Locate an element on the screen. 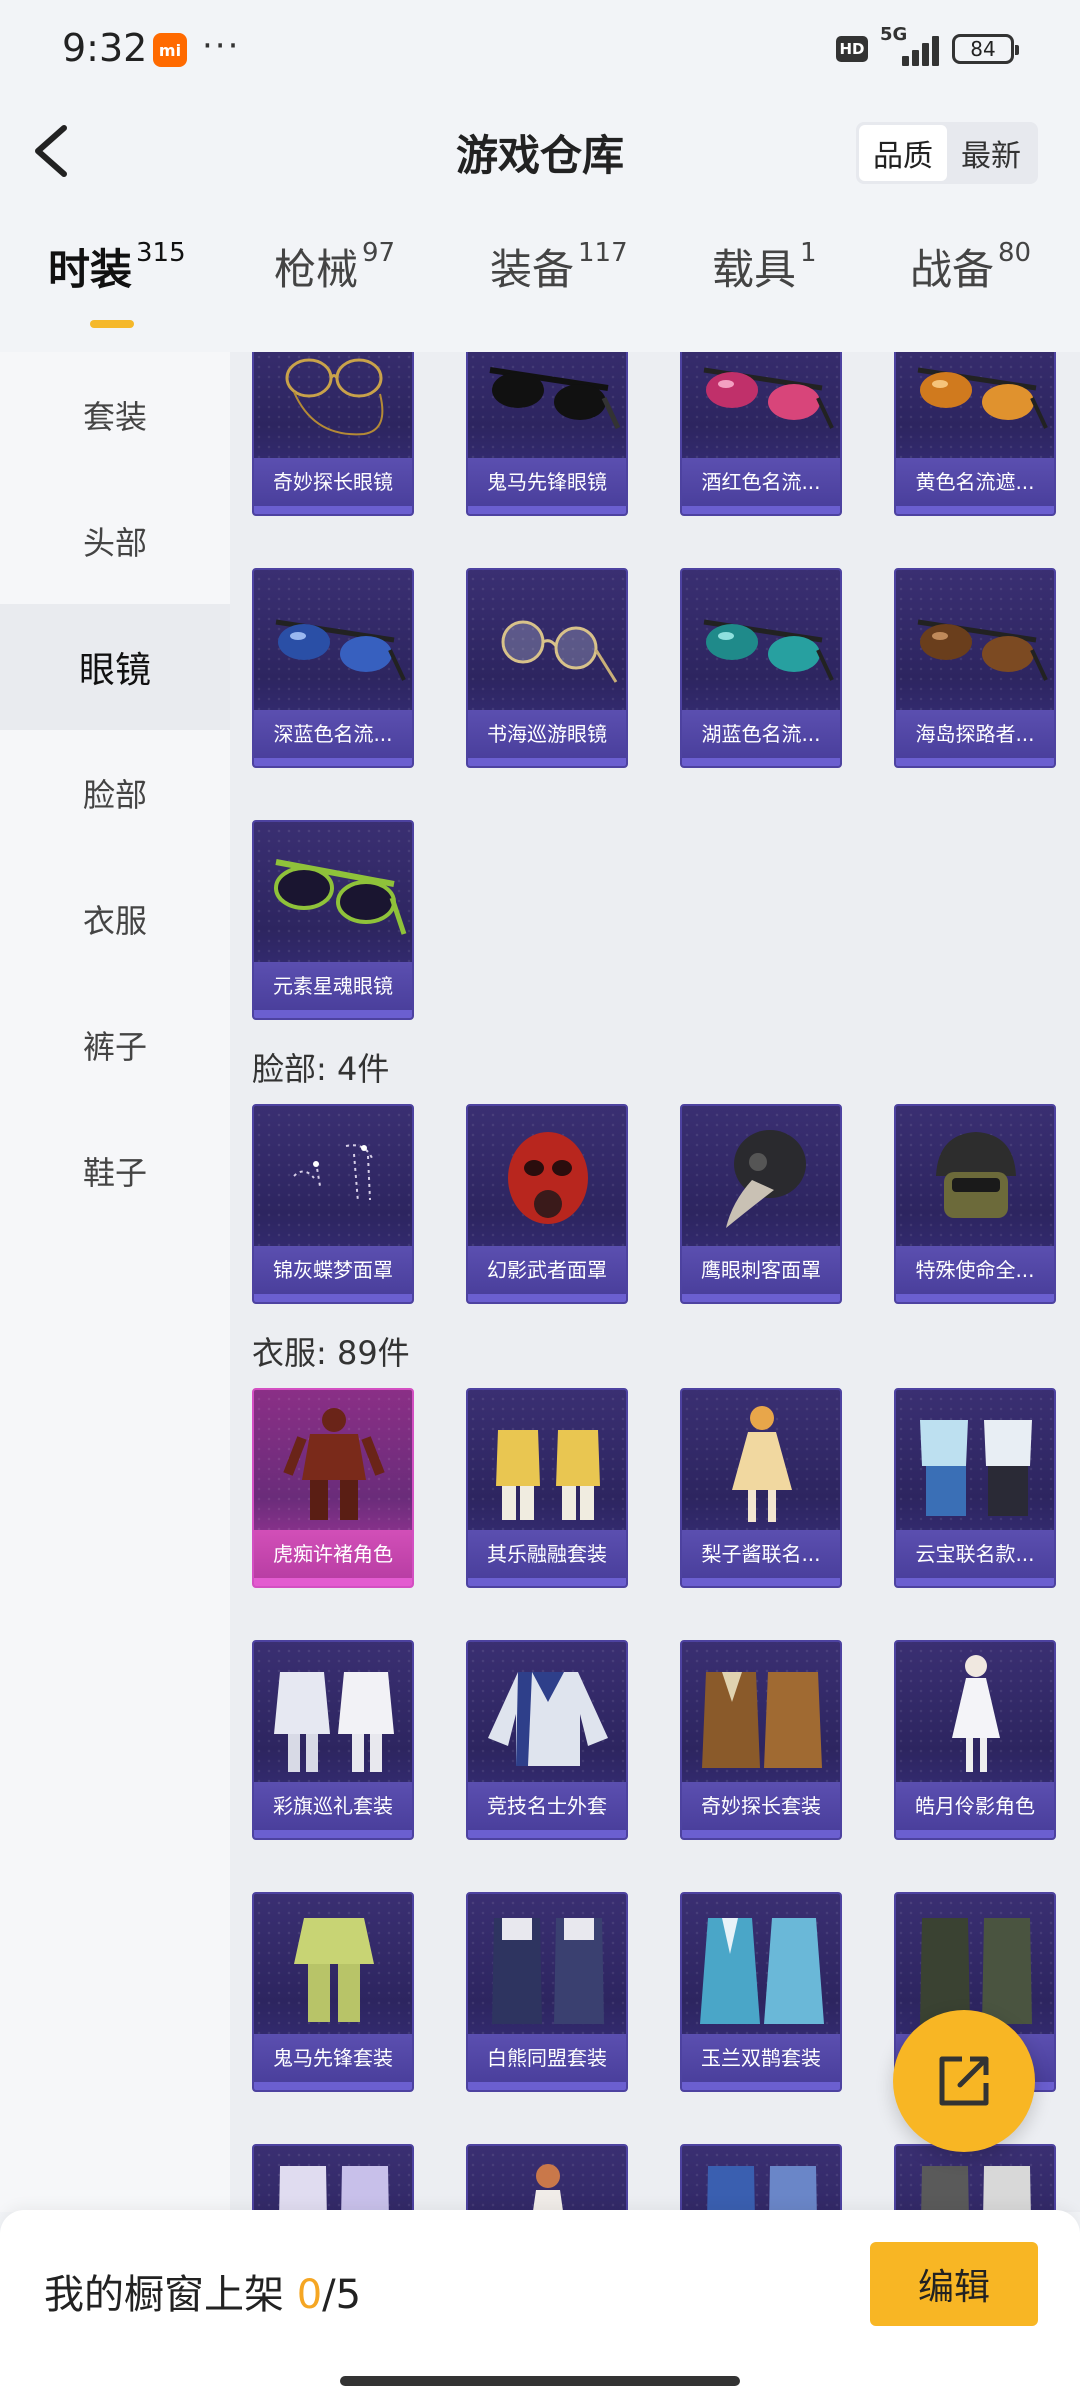 The width and height of the screenshot is (1080, 2400). blue-sunglasses-icon is located at coordinates (340, 650).